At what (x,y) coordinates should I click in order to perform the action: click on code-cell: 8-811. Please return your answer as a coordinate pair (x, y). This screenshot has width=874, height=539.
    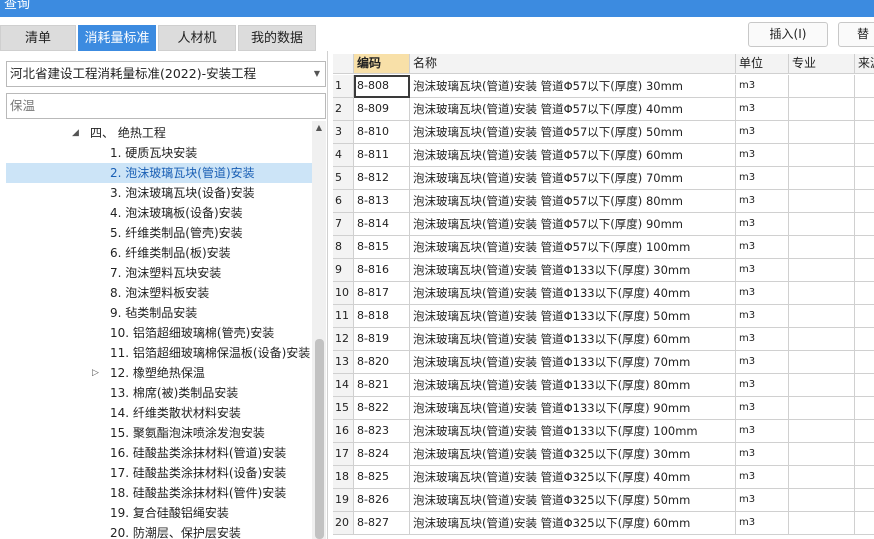
    Looking at the image, I should click on (382, 155).